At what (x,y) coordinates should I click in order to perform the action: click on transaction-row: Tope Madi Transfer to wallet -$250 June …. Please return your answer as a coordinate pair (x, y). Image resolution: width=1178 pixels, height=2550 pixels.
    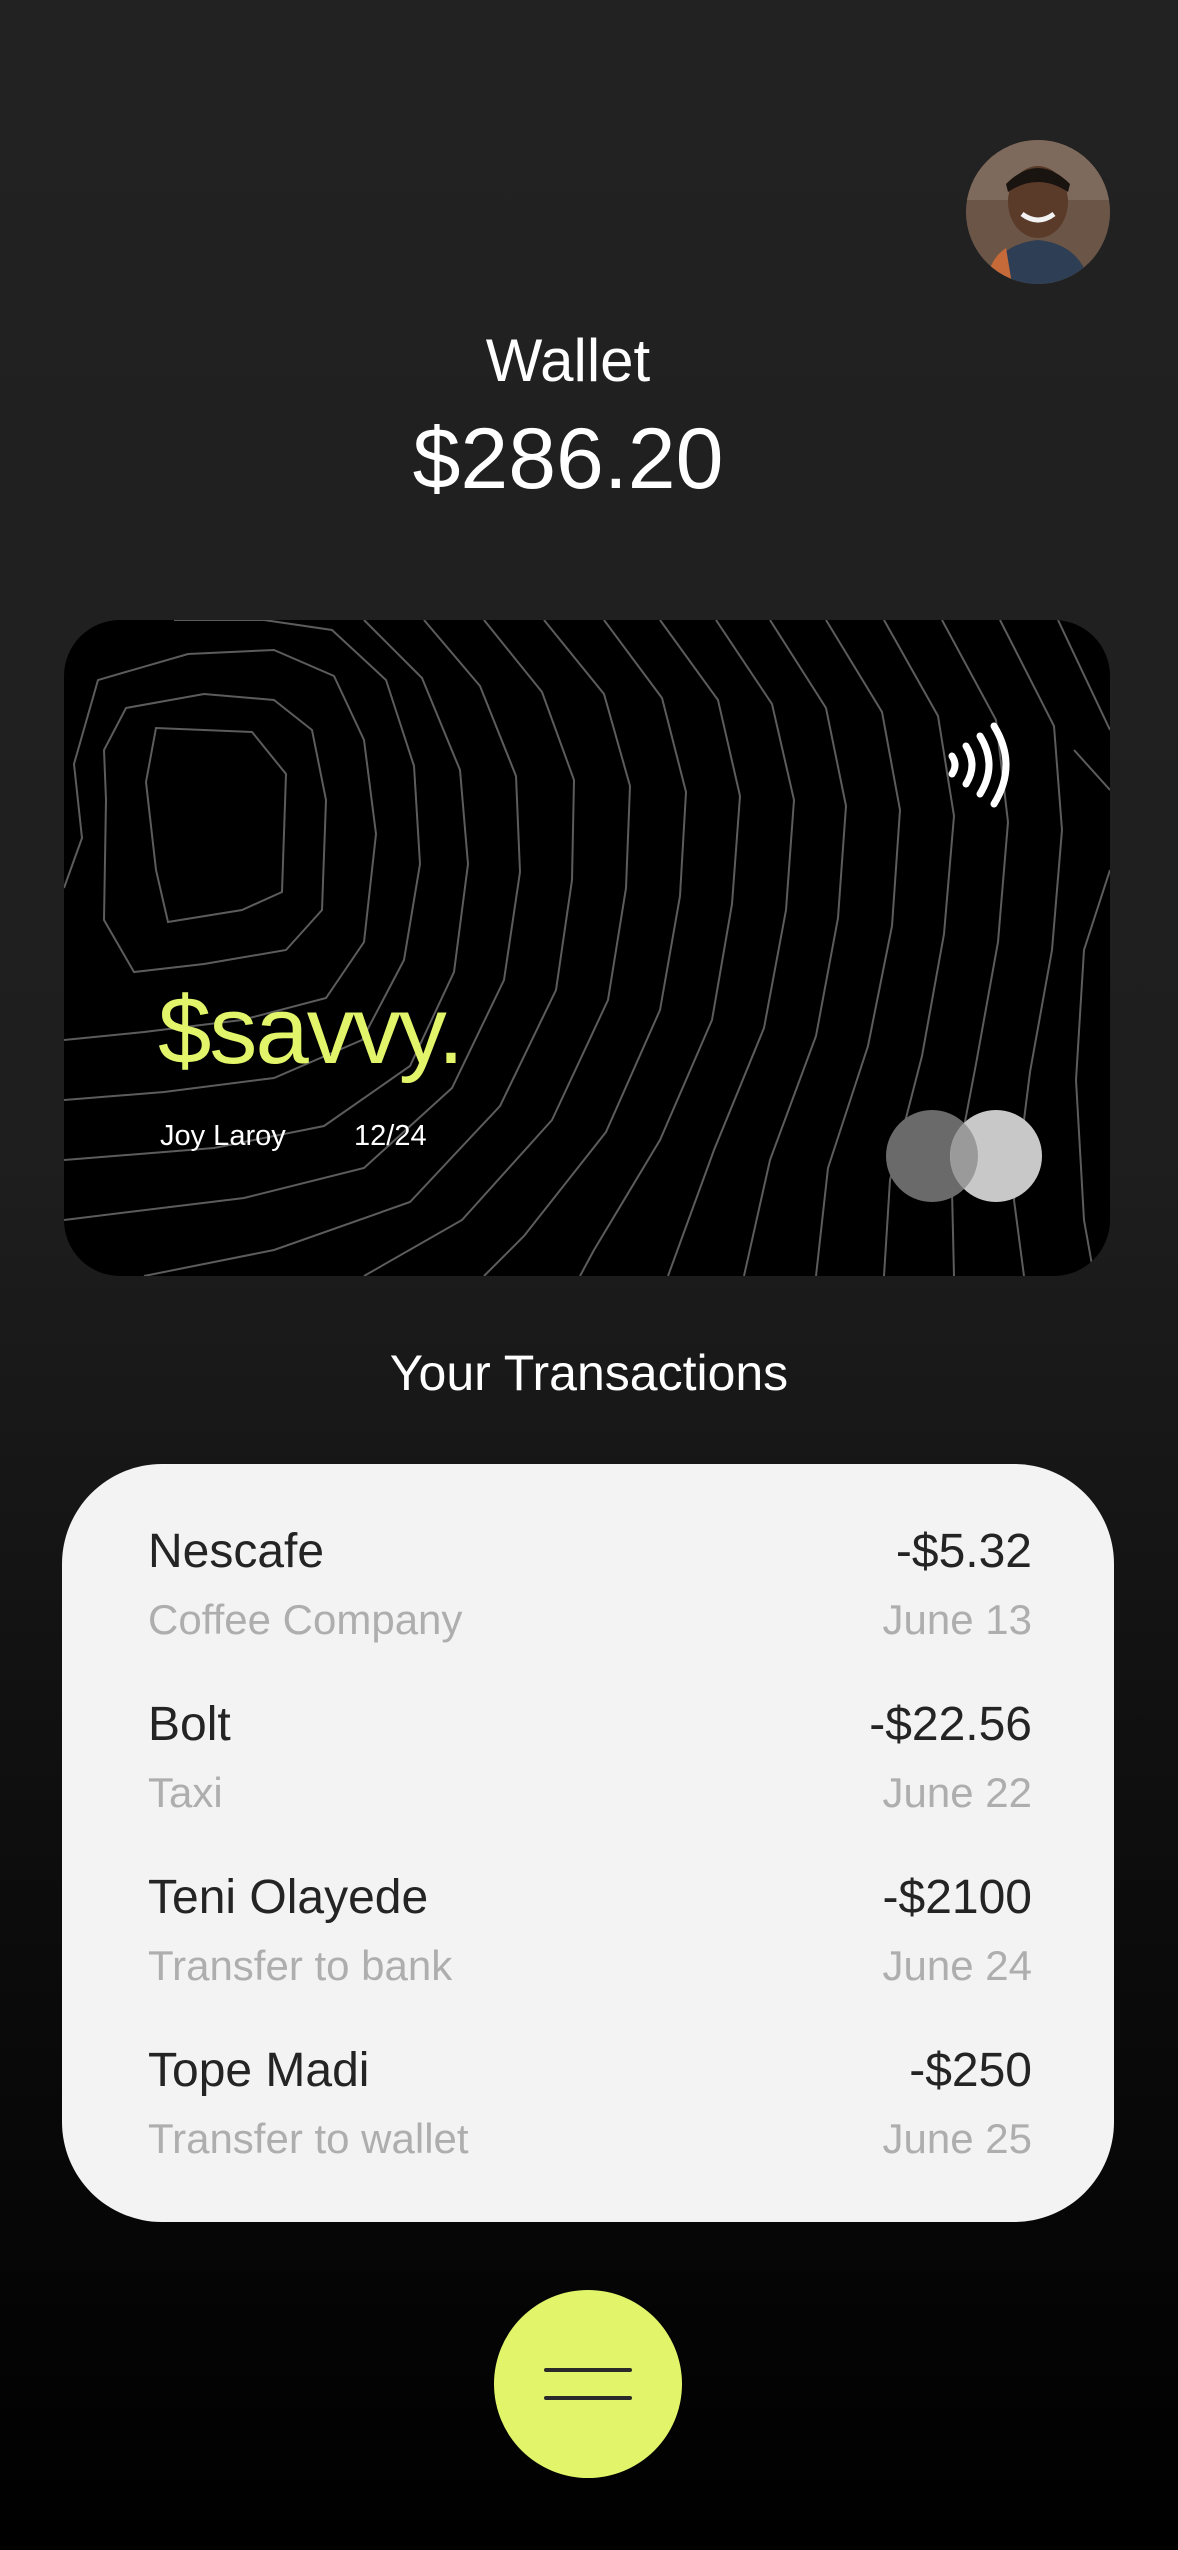
    Looking at the image, I should click on (590, 2118).